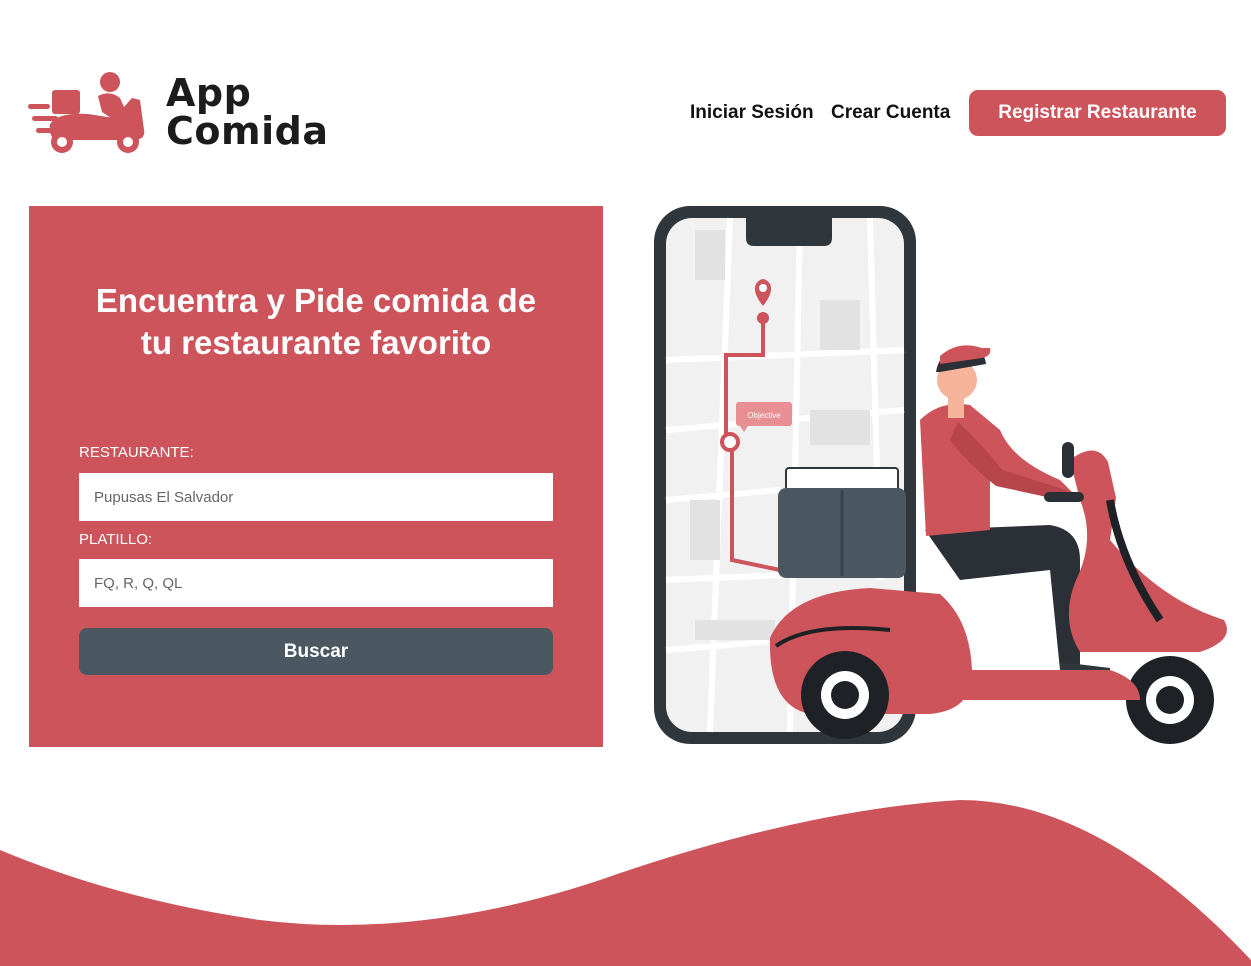 This screenshot has width=1251, height=966. What do you see at coordinates (316, 583) in the screenshot?
I see `dish-input` at bounding box center [316, 583].